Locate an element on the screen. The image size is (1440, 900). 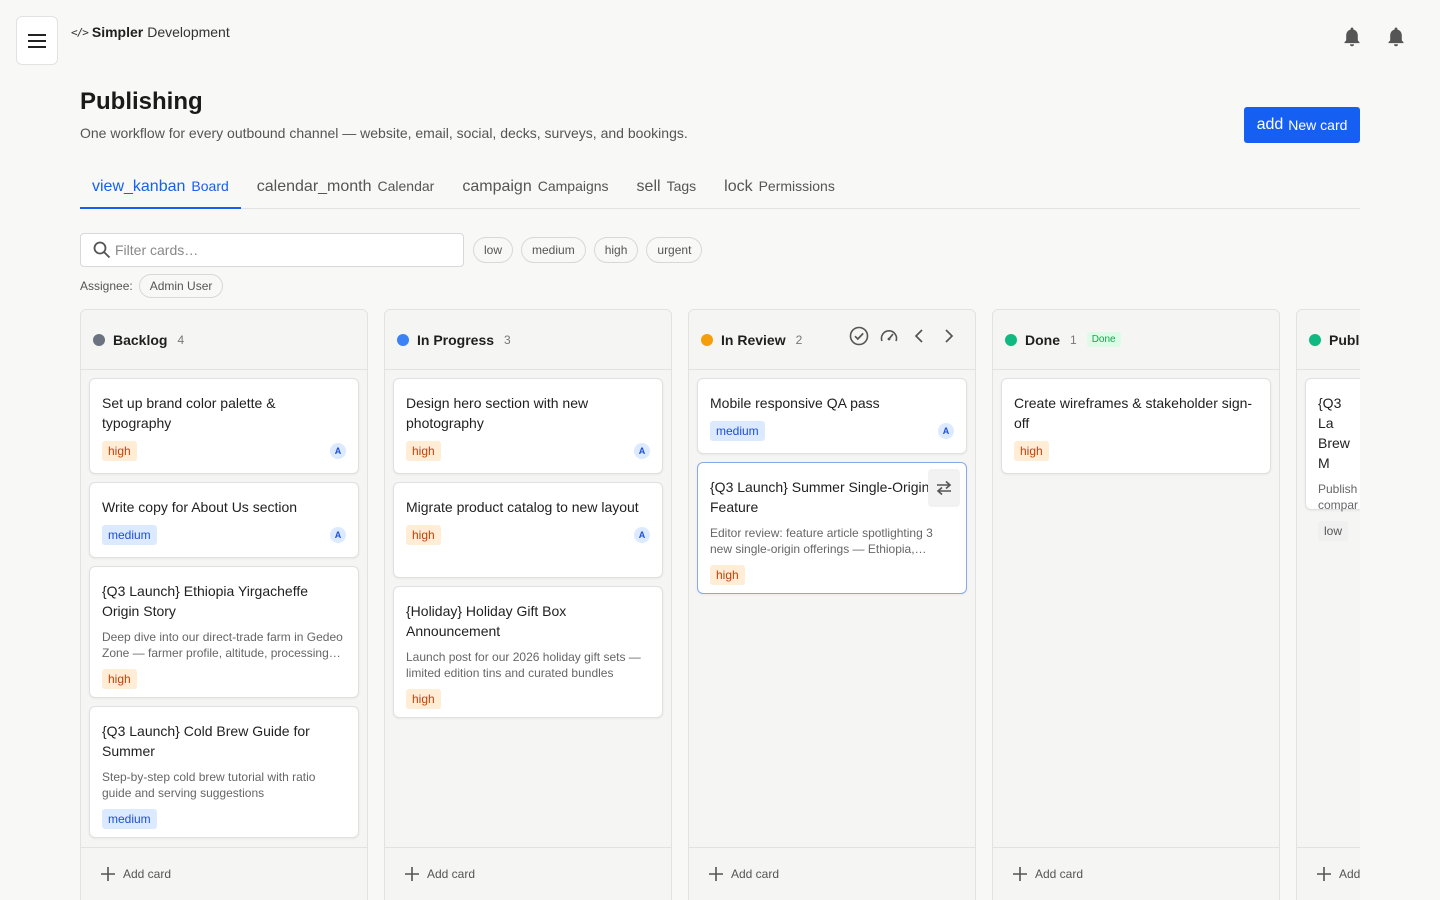
add-card-button: Add is located at coordinates (1328, 873).